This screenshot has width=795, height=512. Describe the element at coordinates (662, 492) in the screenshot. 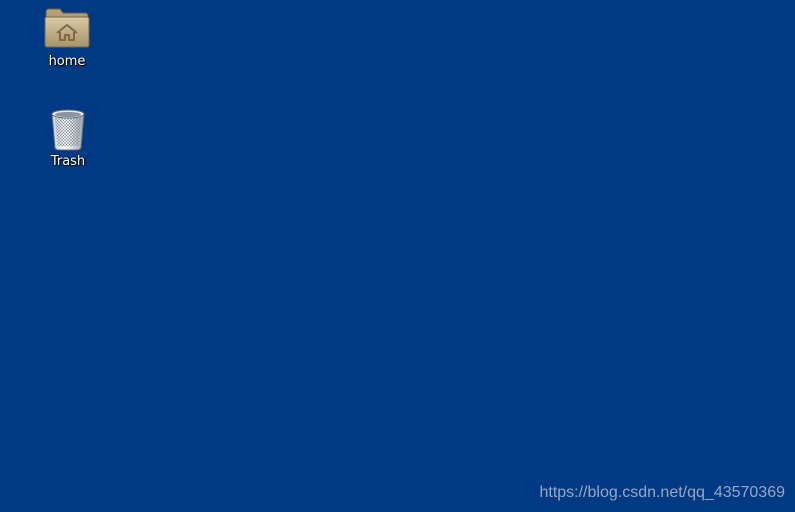

I see `watermark-text: https://blog.csdn.net/qq_43570369` at that location.